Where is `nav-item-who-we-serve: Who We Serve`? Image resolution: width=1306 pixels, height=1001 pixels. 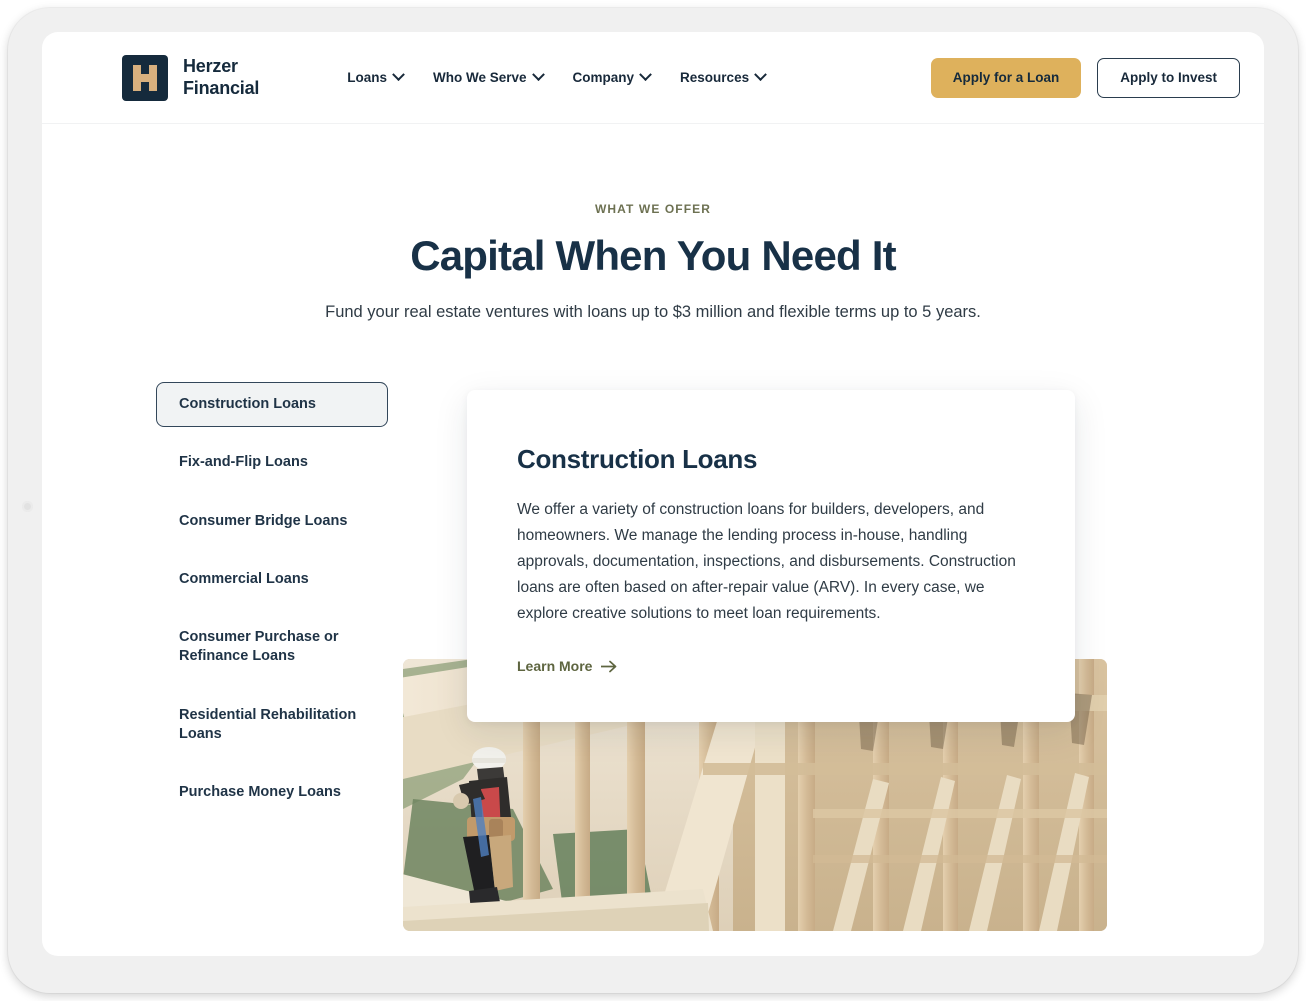
nav-item-who-we-serve: Who We Serve is located at coordinates (489, 76).